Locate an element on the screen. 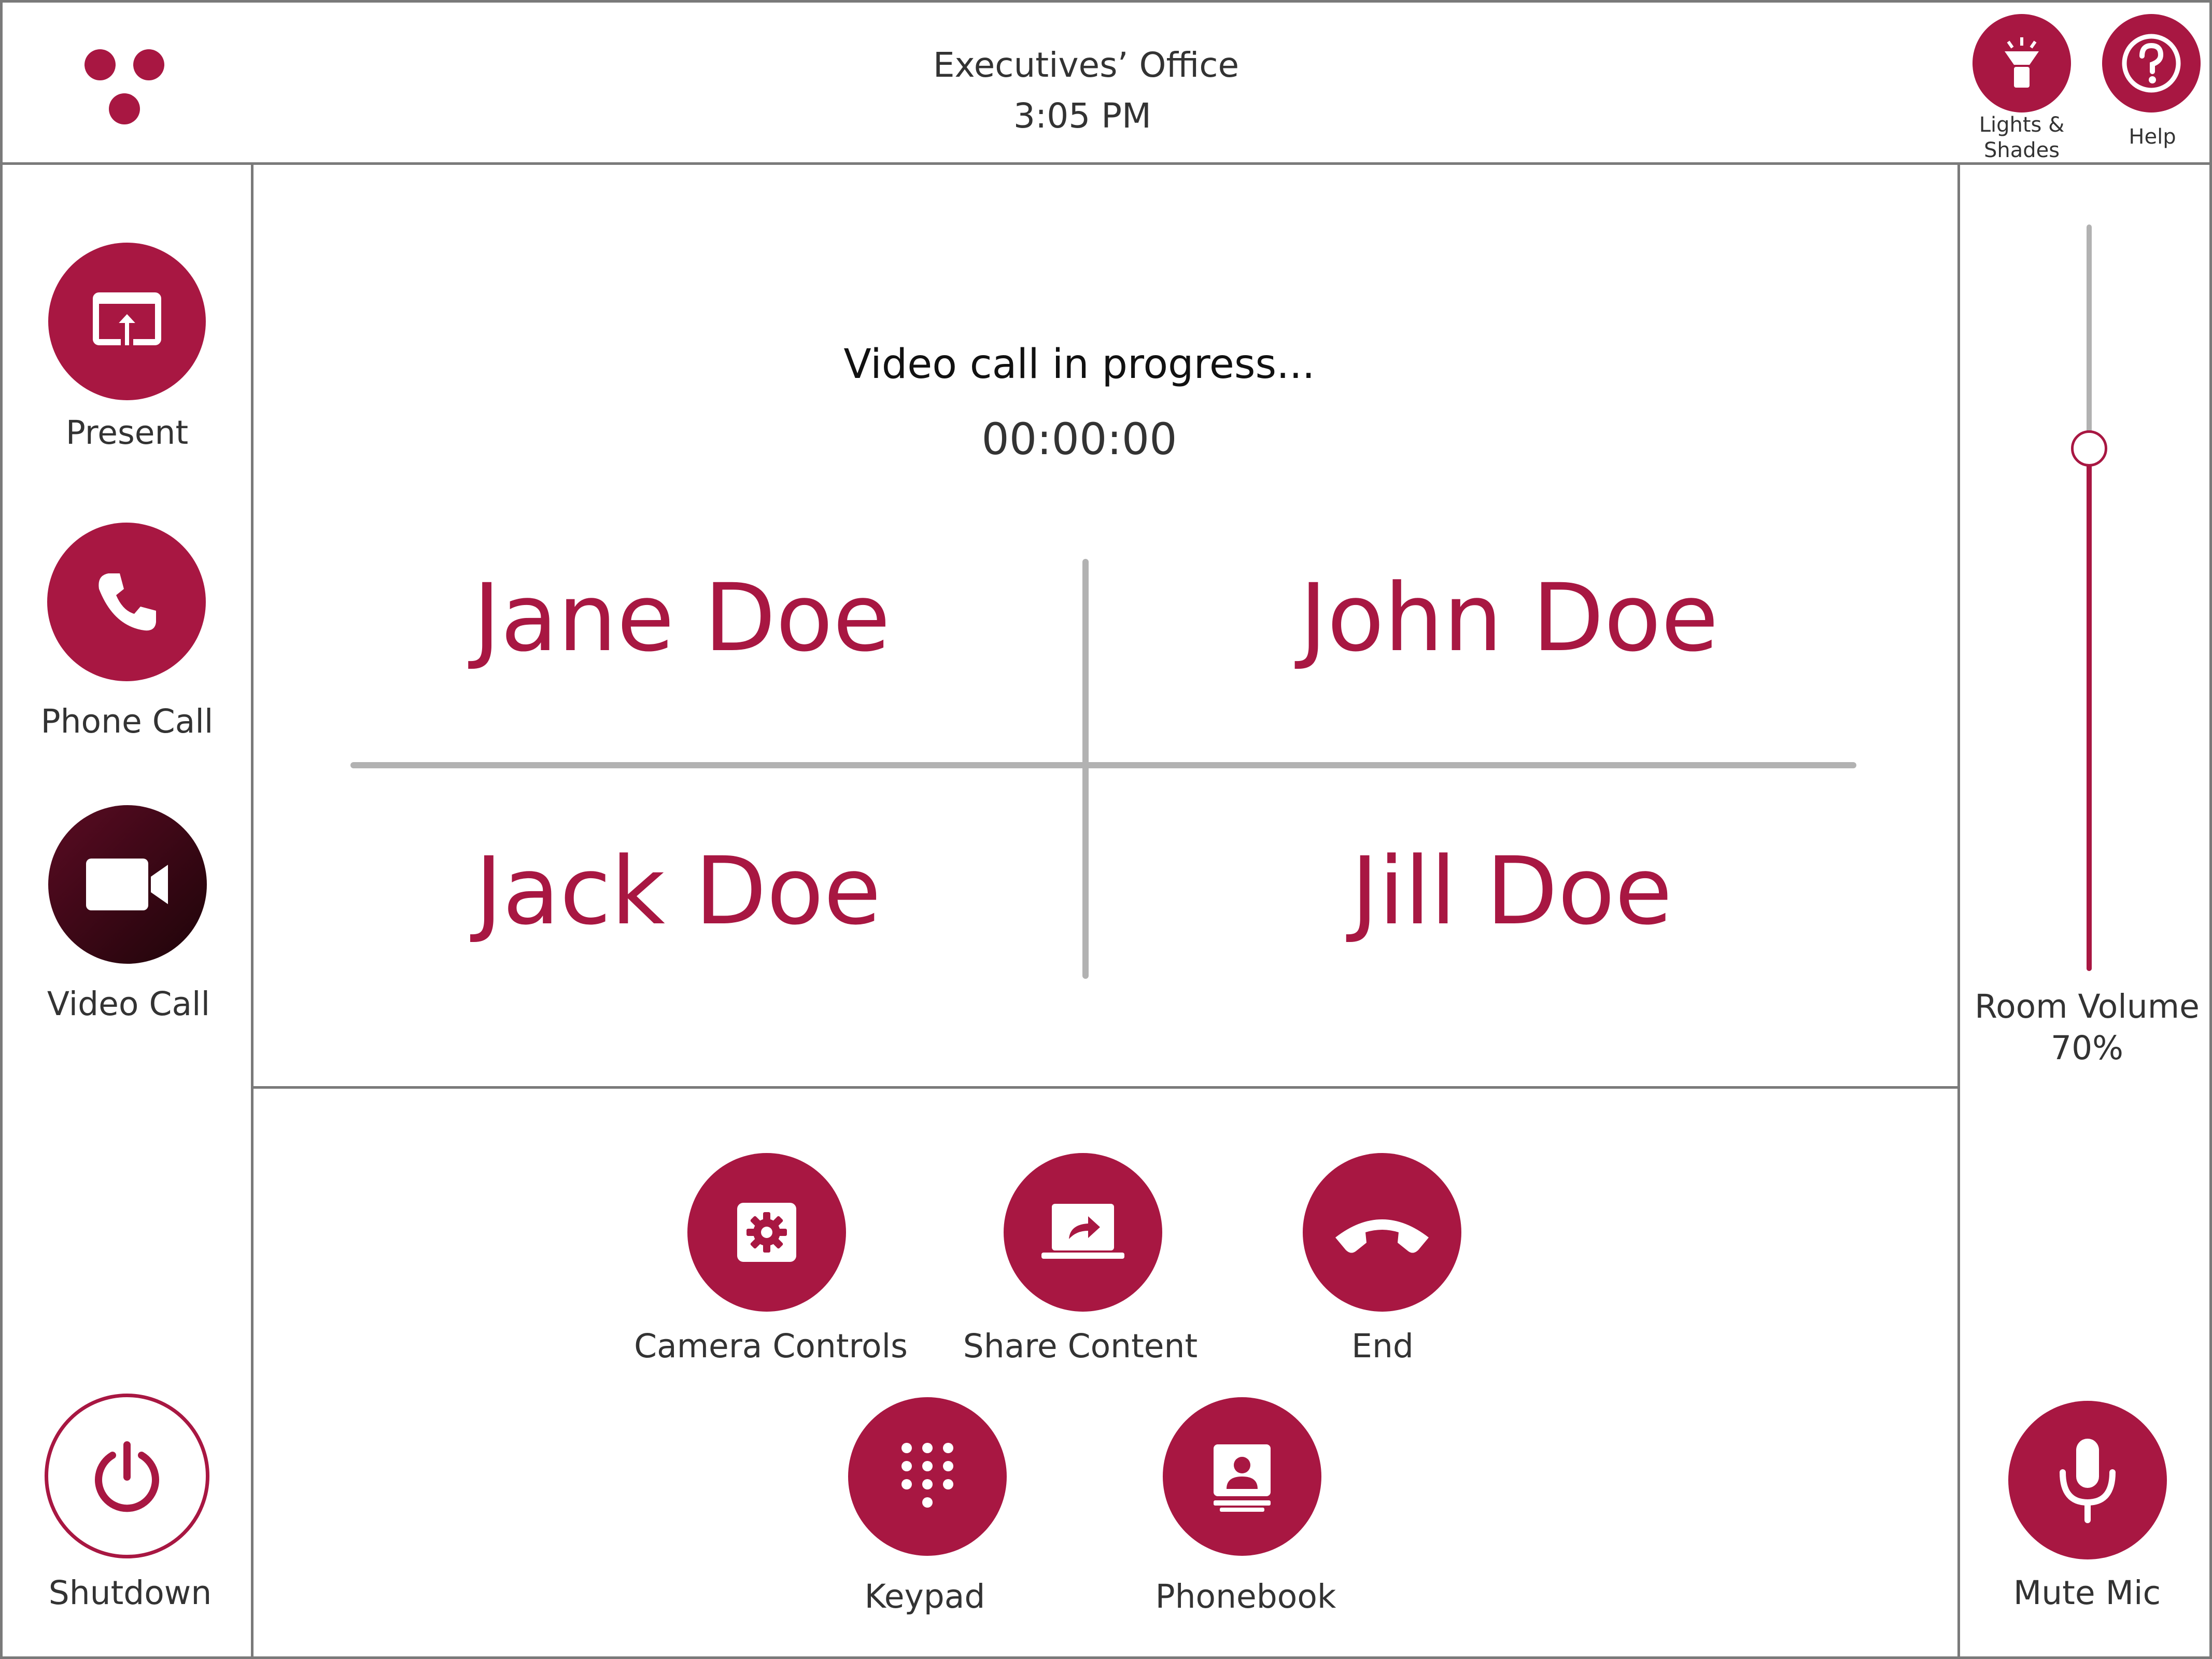 The image size is (2212, 1659). volume-slider is located at coordinates (2089, 597).